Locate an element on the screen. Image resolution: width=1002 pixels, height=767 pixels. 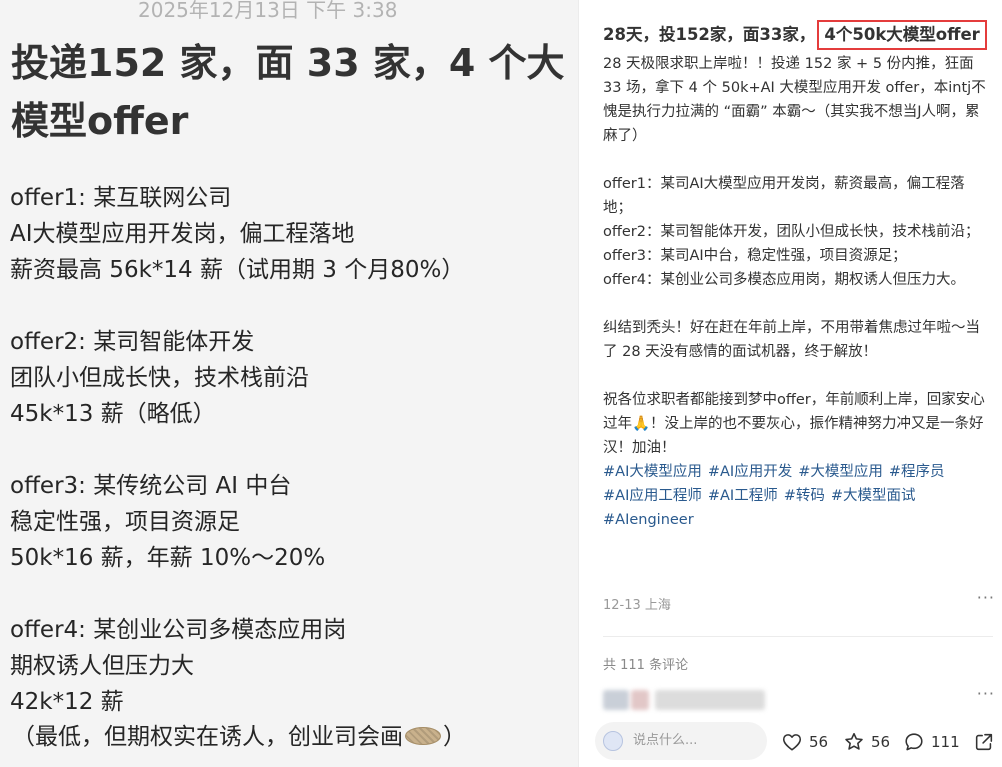
like-count: 56 is located at coordinates (819, 742).